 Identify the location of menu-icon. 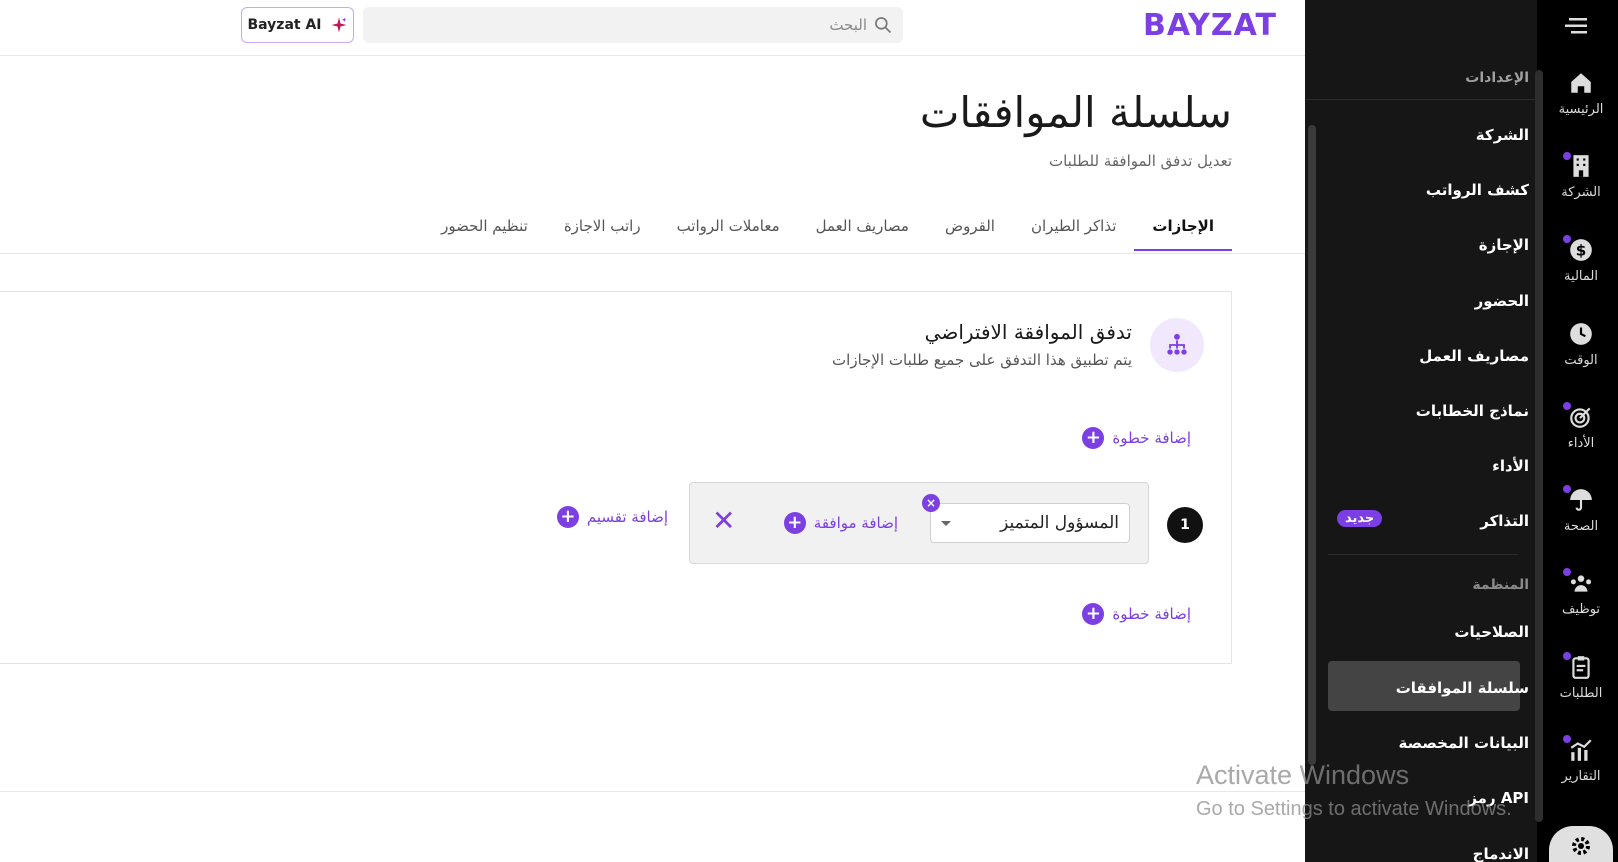
(1577, 26).